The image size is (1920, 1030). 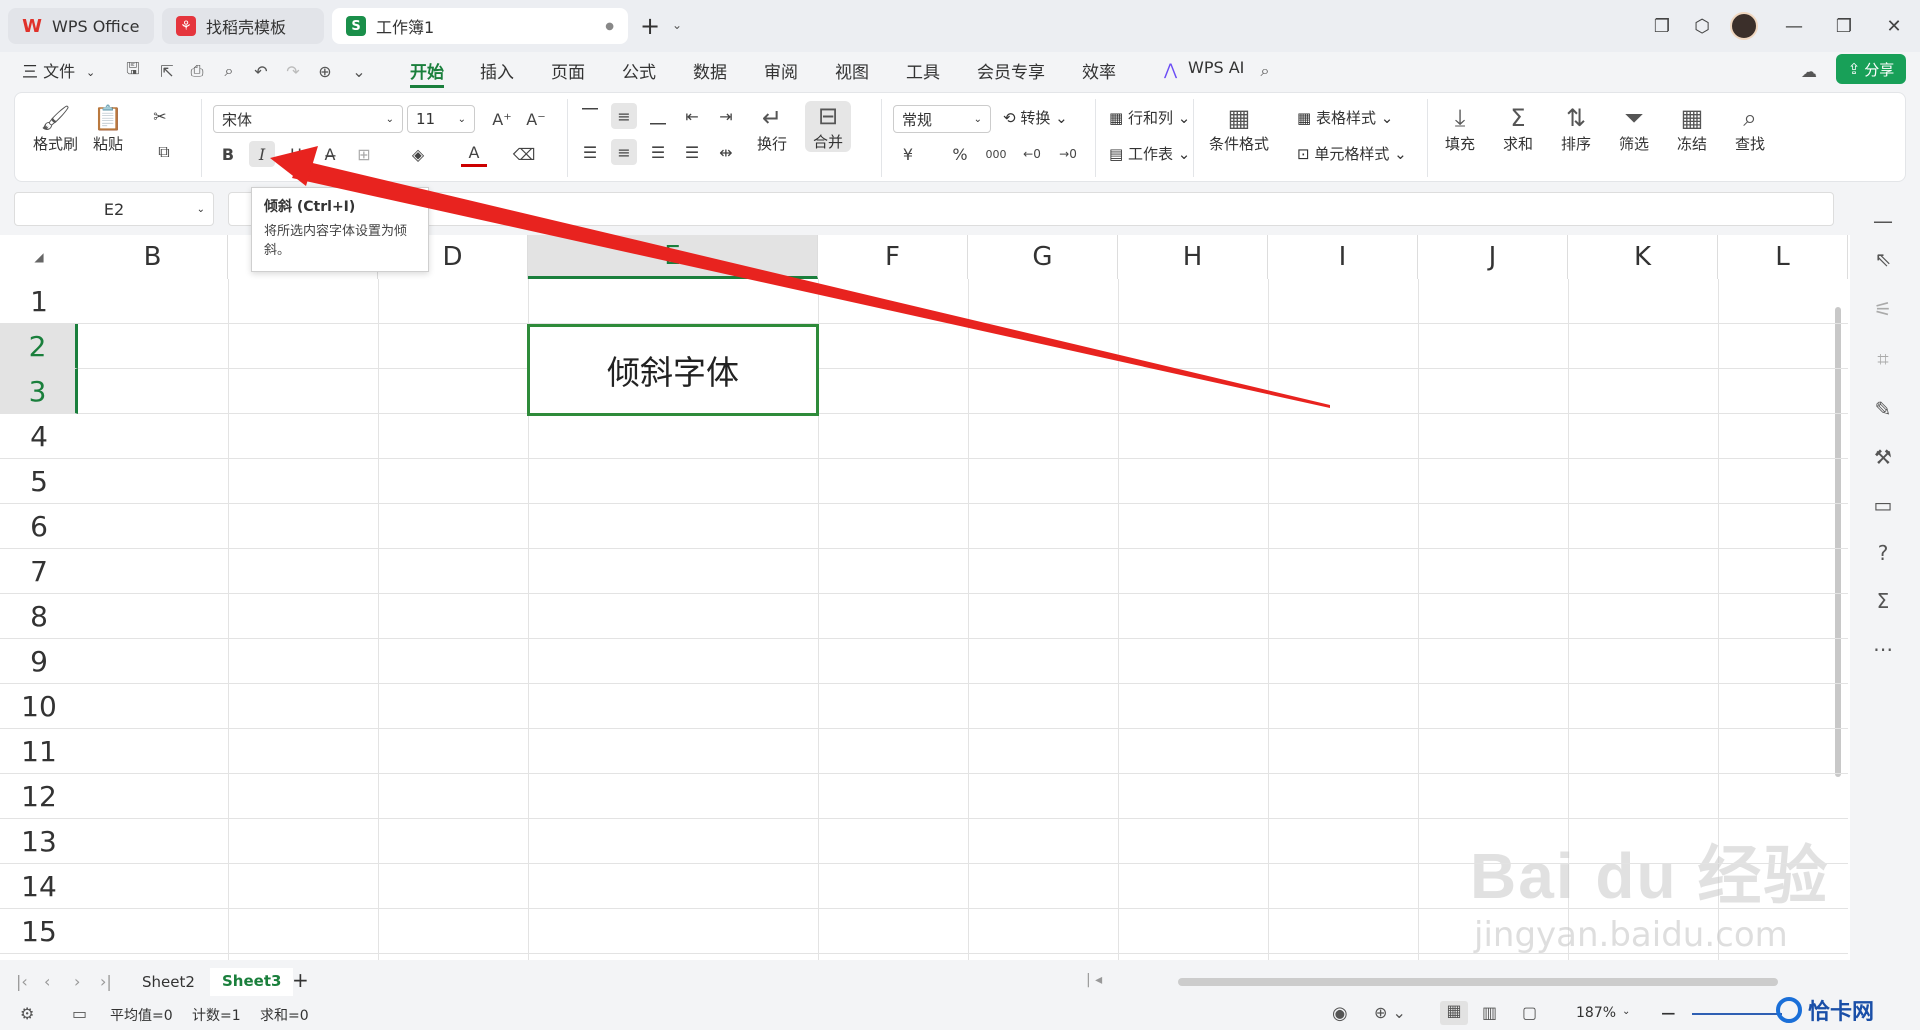 What do you see at coordinates (1454, 1013) in the screenshot?
I see `normal-view-icon: ▦` at bounding box center [1454, 1013].